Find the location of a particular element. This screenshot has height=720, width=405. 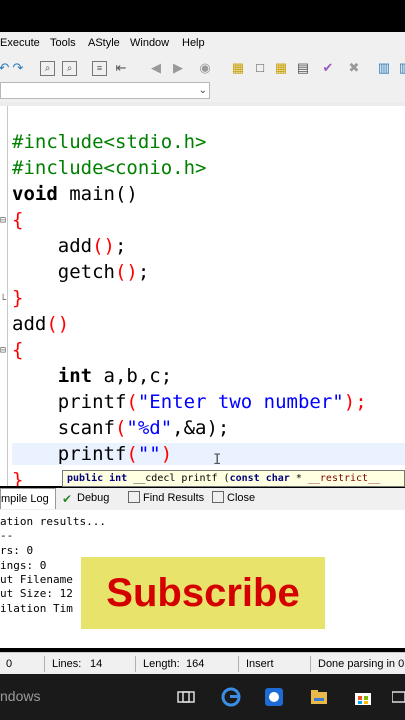

chevron-down-icon: ⌄ is located at coordinates (203, 90).